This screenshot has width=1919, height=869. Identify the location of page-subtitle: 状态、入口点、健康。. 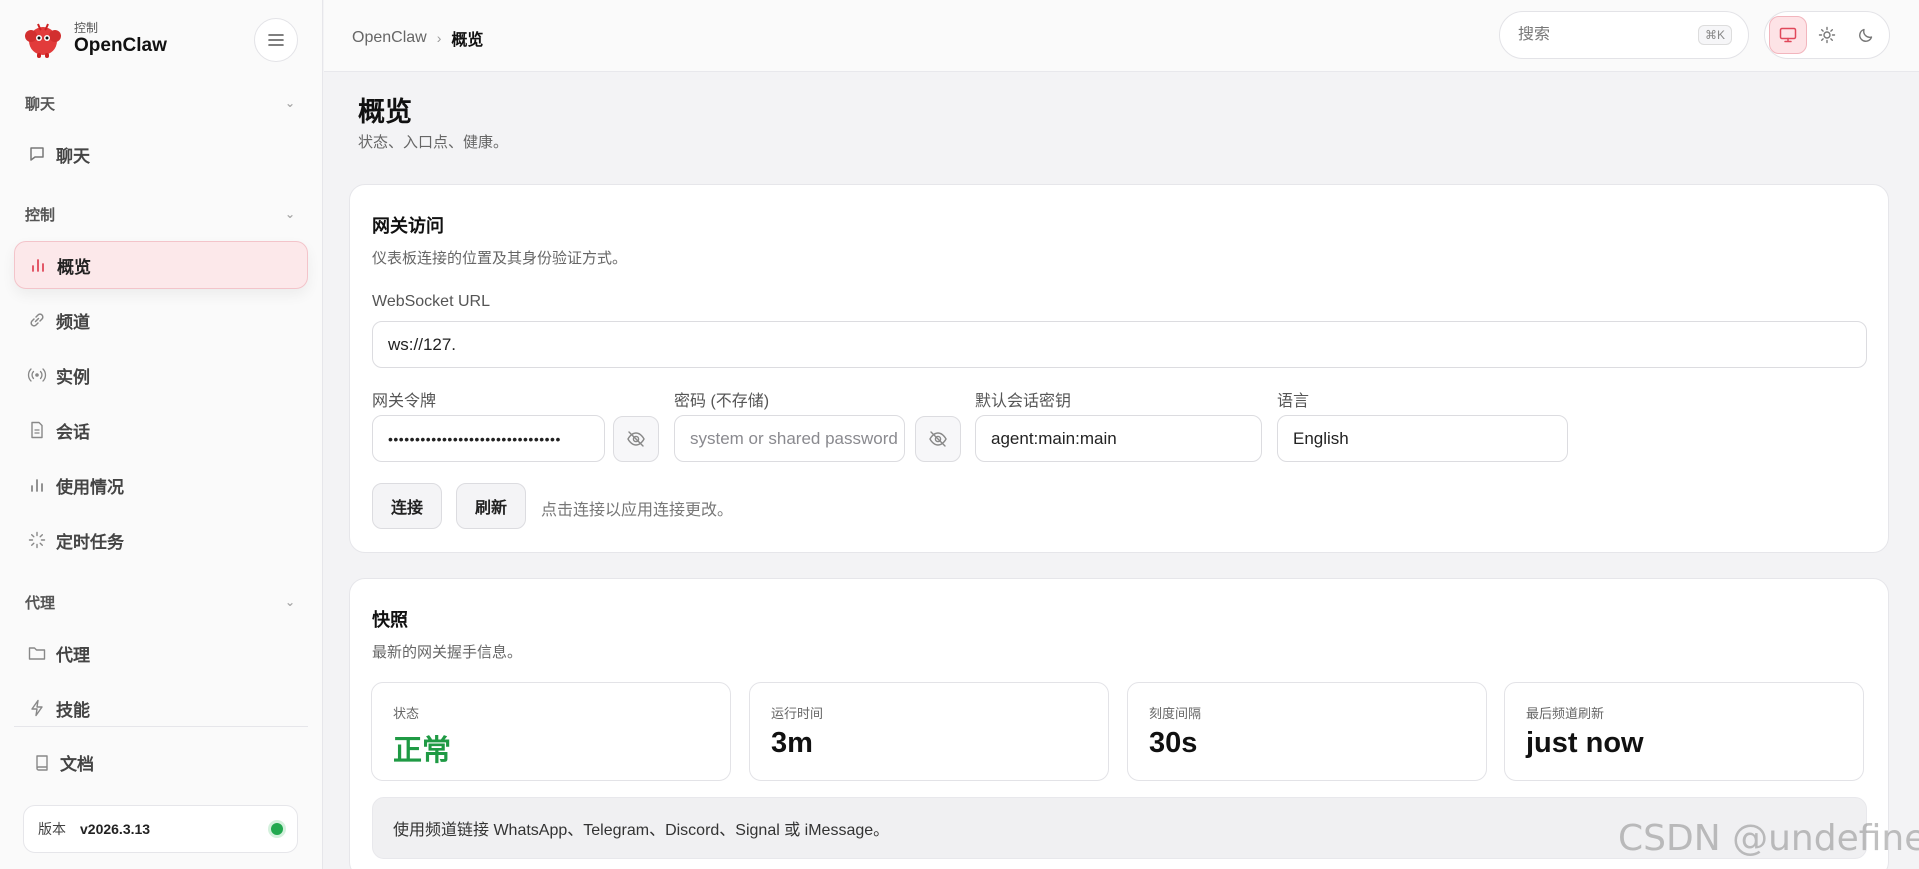
(433, 142).